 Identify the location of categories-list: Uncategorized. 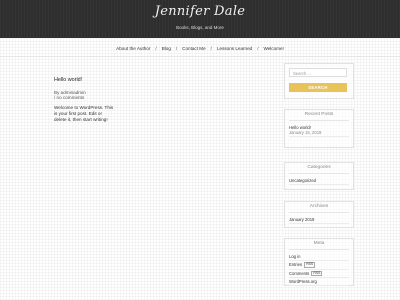
(319, 181).